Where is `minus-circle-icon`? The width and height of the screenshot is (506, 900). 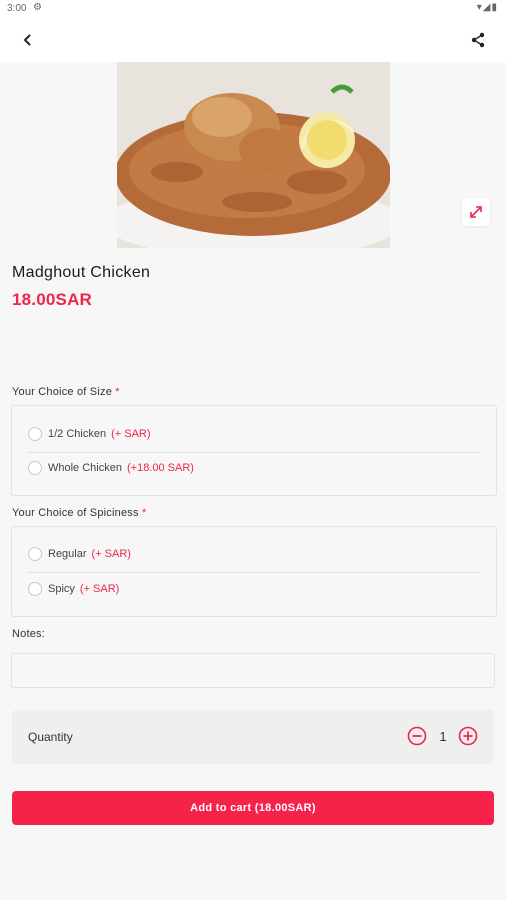
minus-circle-icon is located at coordinates (417, 736).